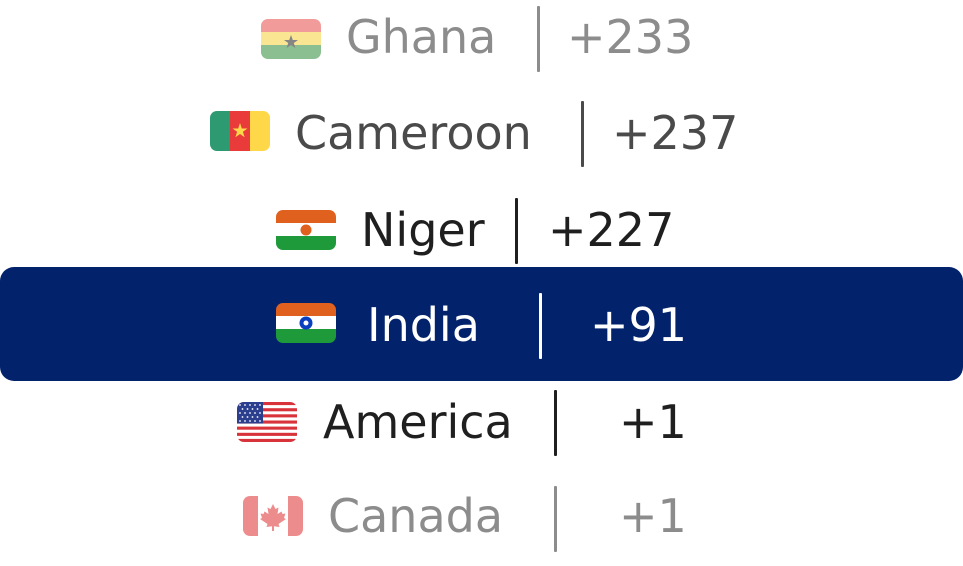  I want to click on usa-flag-icon, so click(267, 422).